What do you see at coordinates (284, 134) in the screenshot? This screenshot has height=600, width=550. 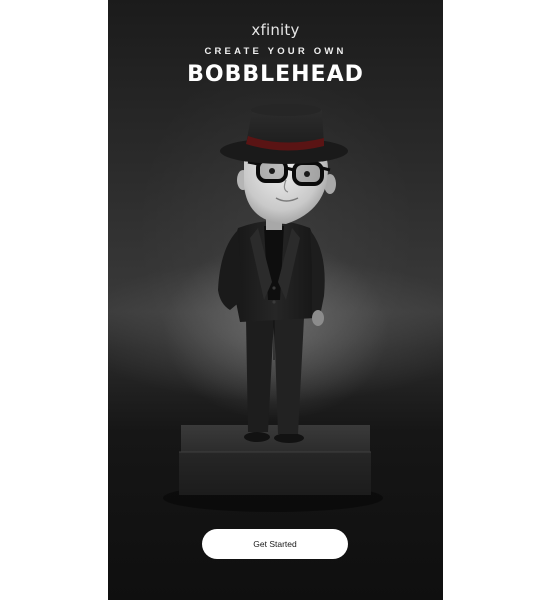 I see `hat` at bounding box center [284, 134].